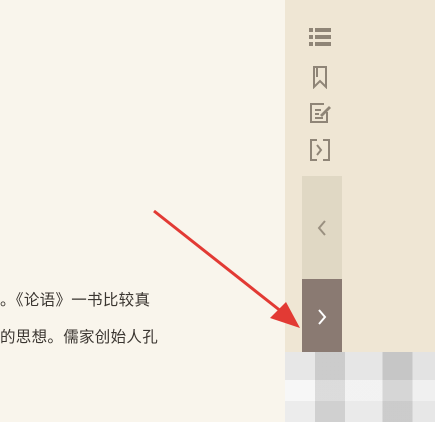 The height and width of the screenshot is (422, 435). I want to click on previous-page-button, so click(322, 227).